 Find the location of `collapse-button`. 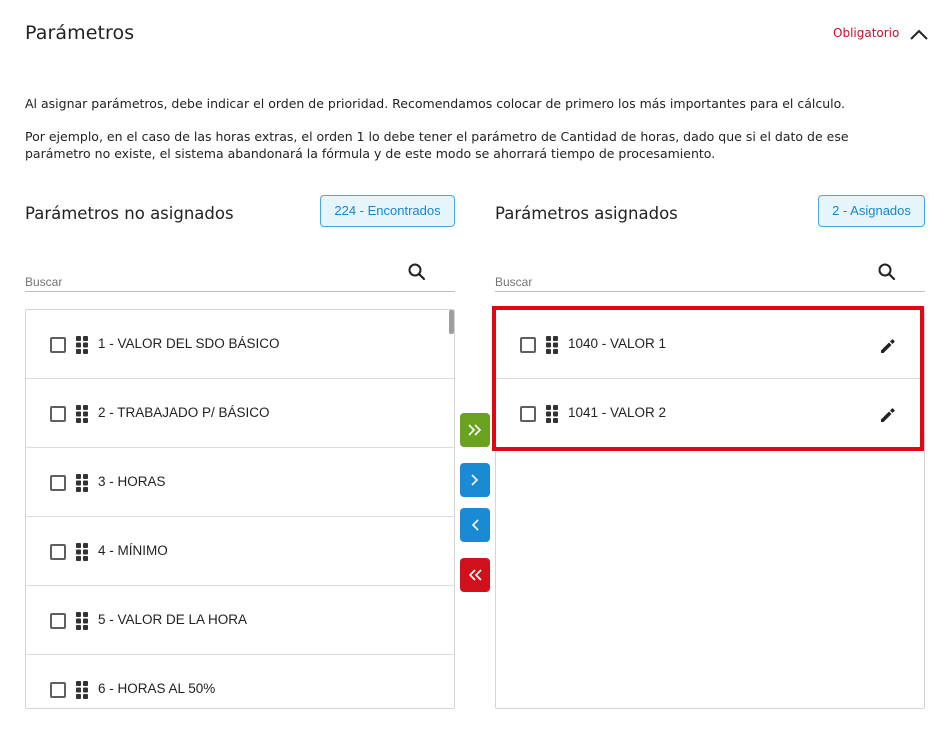

collapse-button is located at coordinates (919, 34).